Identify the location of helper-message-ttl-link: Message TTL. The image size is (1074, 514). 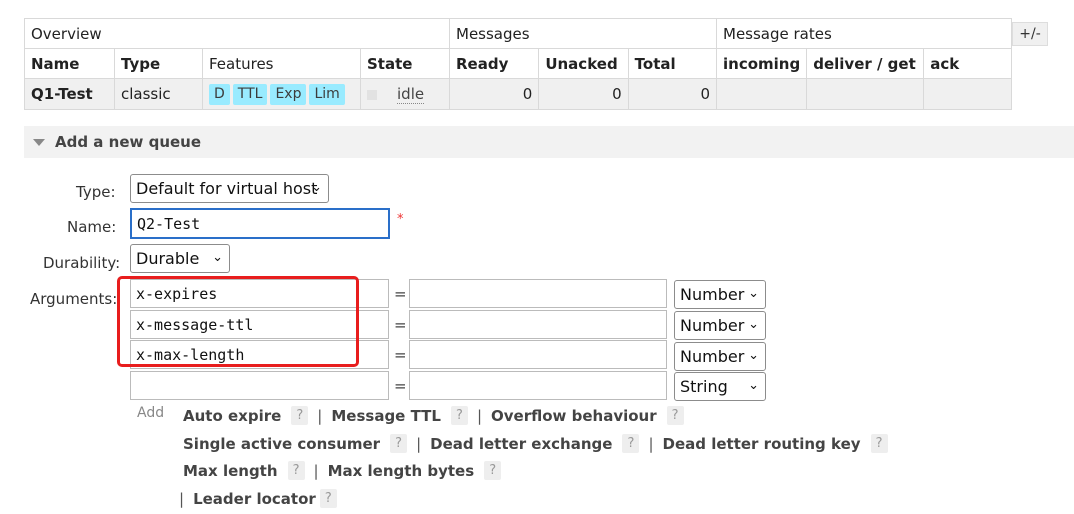
(386, 416).